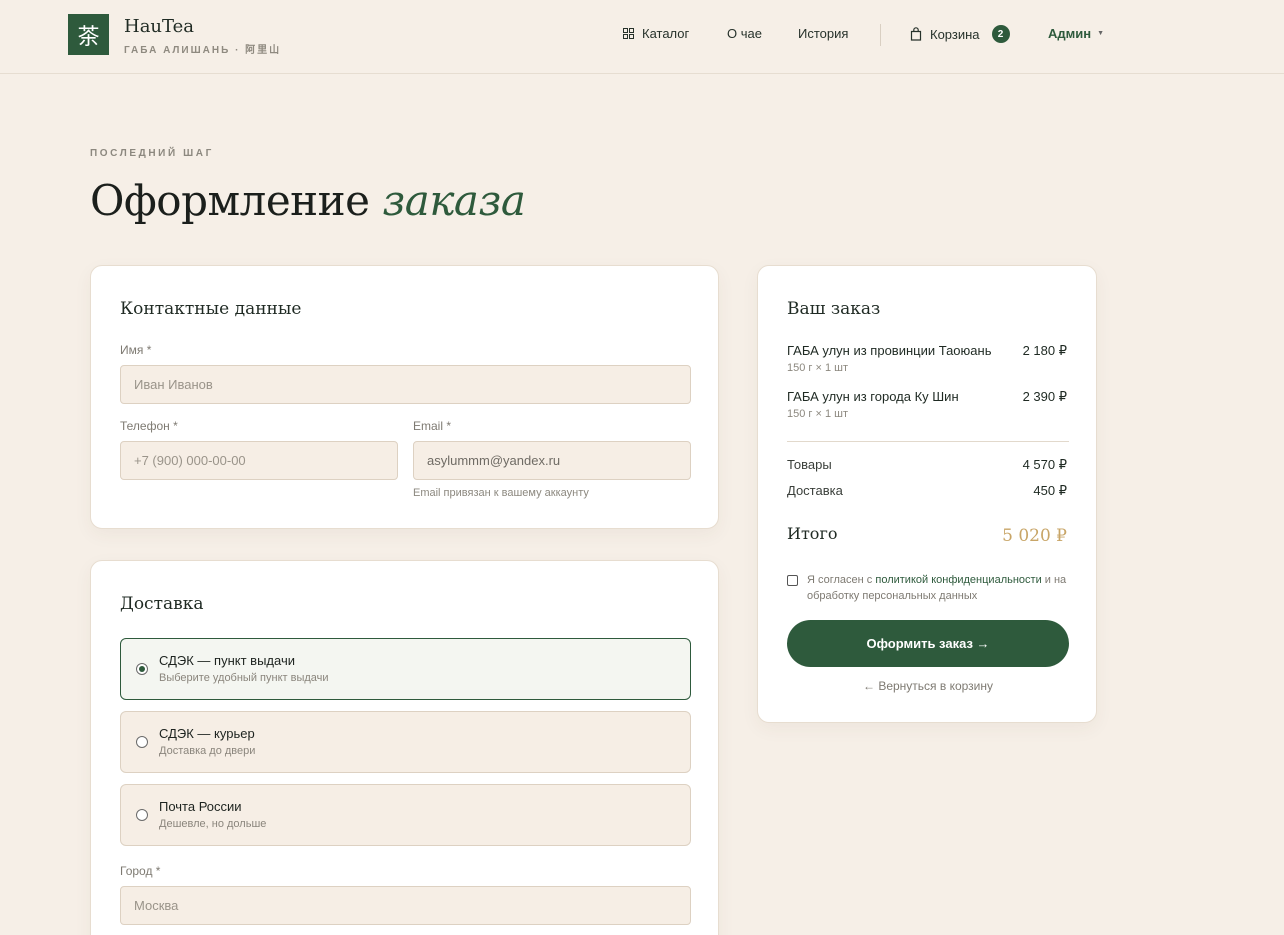 The height and width of the screenshot is (935, 1284). Describe the element at coordinates (928, 441) in the screenshot. I see `summary-divider` at that location.